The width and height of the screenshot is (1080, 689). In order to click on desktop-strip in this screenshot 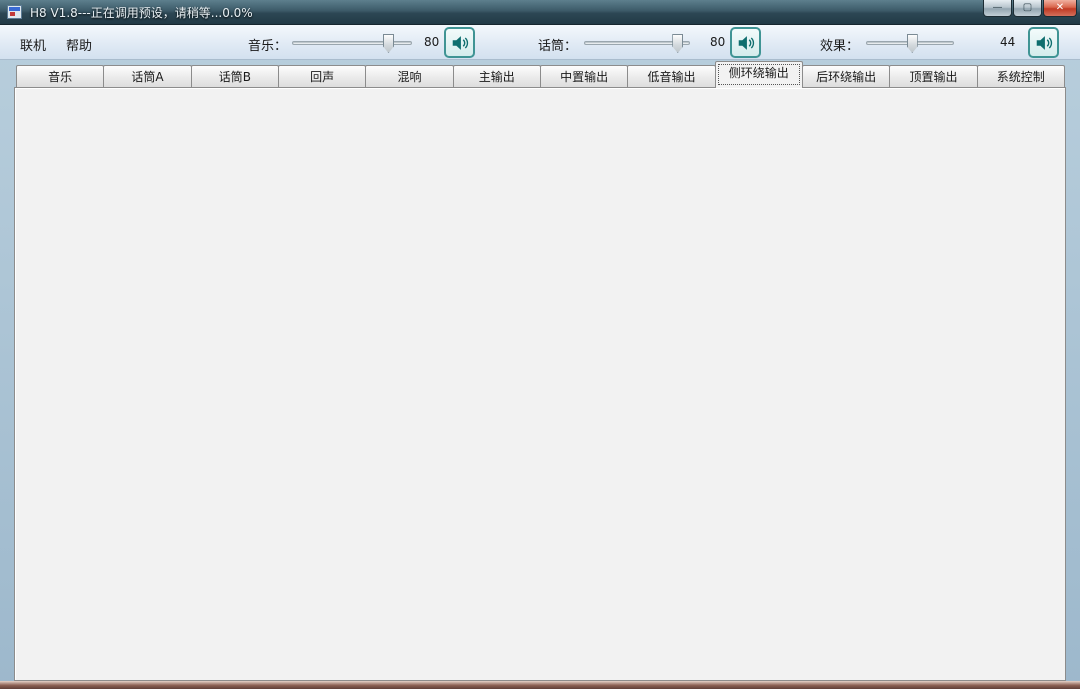, I will do `click(540, 685)`.